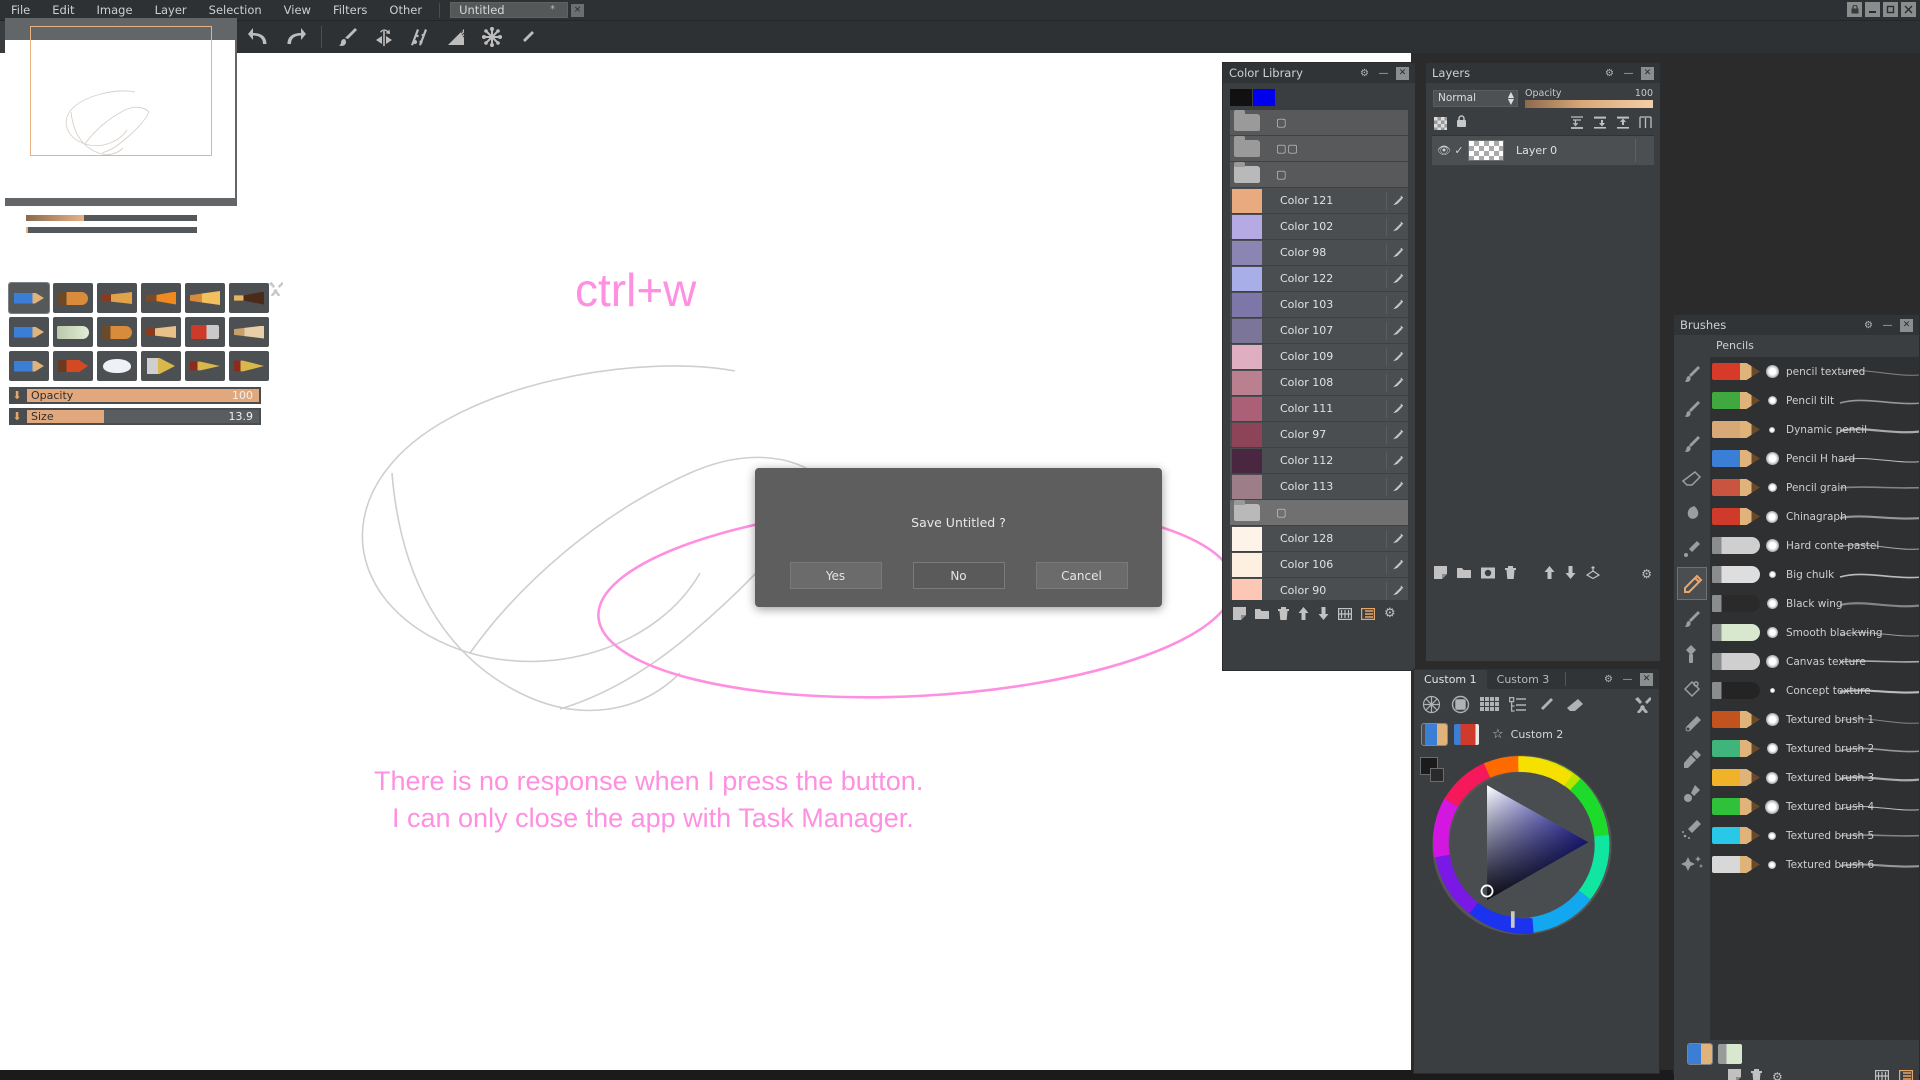 Image resolution: width=1920 pixels, height=1080 pixels. What do you see at coordinates (528, 37) in the screenshot?
I see `pen-icon` at bounding box center [528, 37].